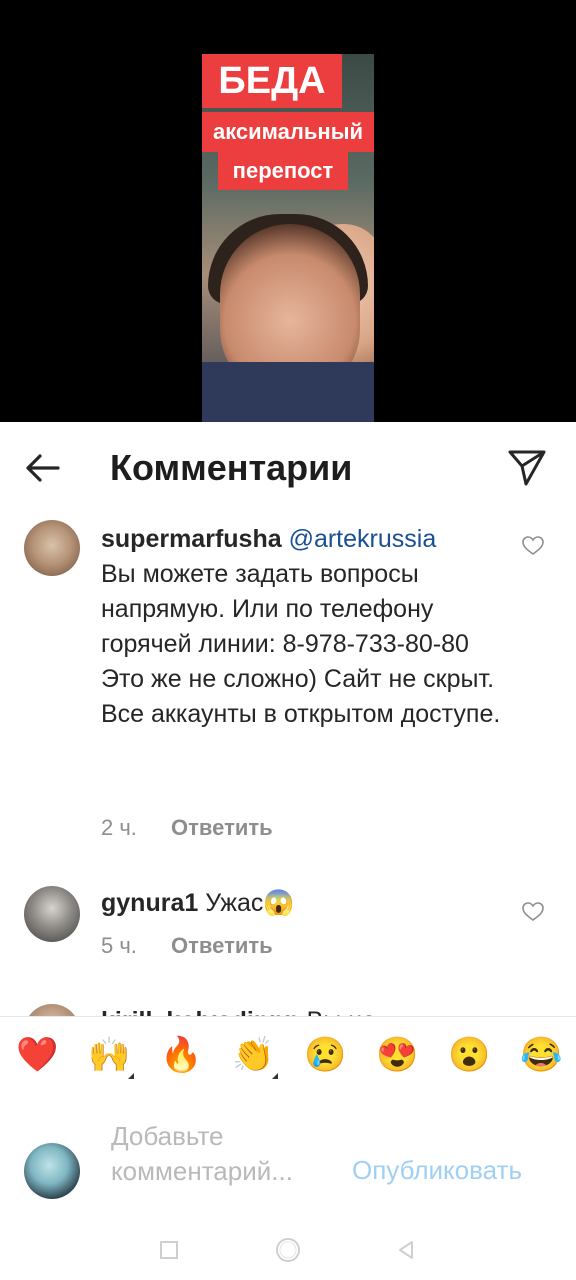 Image resolution: width=576 pixels, height=1280 pixels. What do you see at coordinates (541, 1055) in the screenshot?
I see `laughing-tears-emoji-button: 😂` at bounding box center [541, 1055].